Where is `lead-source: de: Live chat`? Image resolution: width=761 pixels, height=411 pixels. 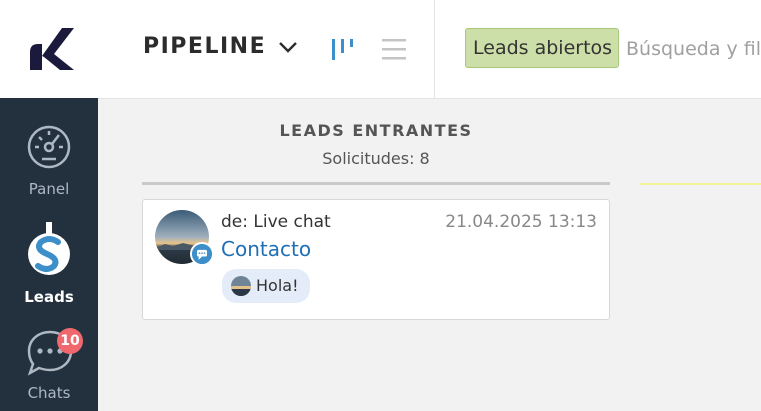
lead-source: de: Live chat is located at coordinates (276, 222).